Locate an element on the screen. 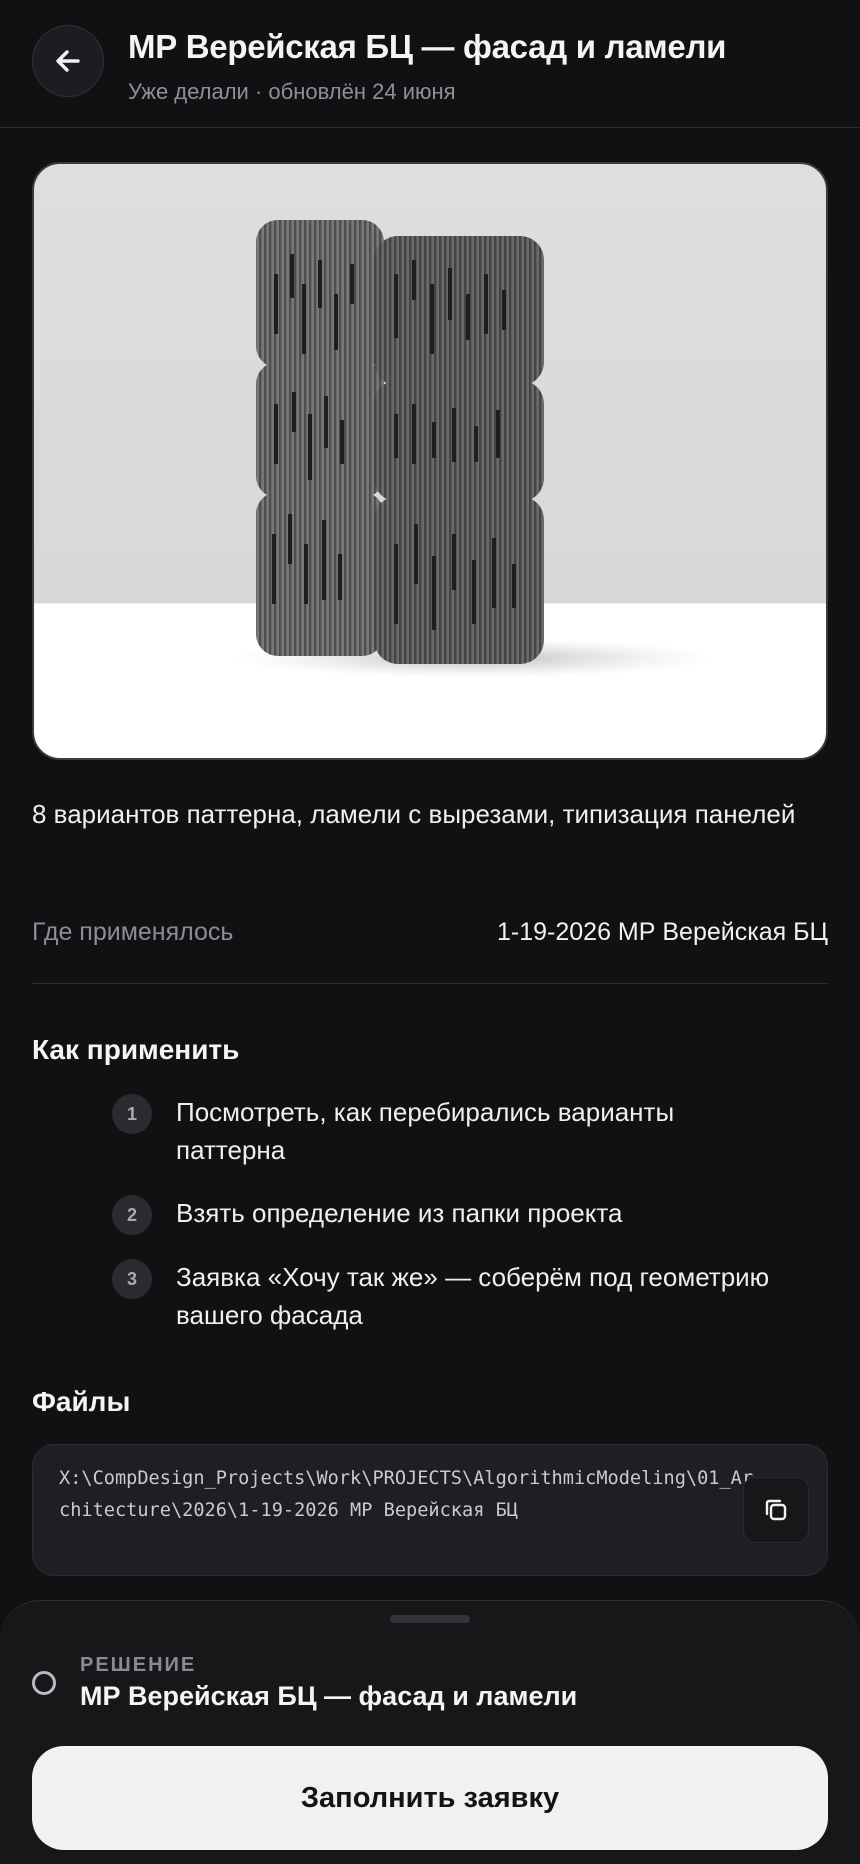  arrow-left-icon is located at coordinates (68, 61).